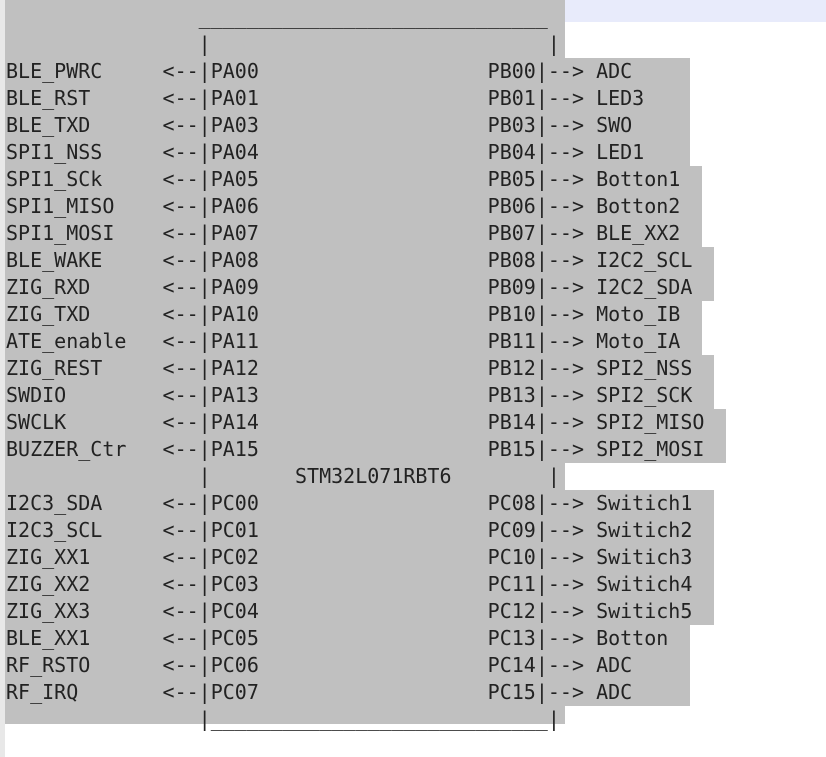  I want to click on left-pin: PC07, so click(349, 692).